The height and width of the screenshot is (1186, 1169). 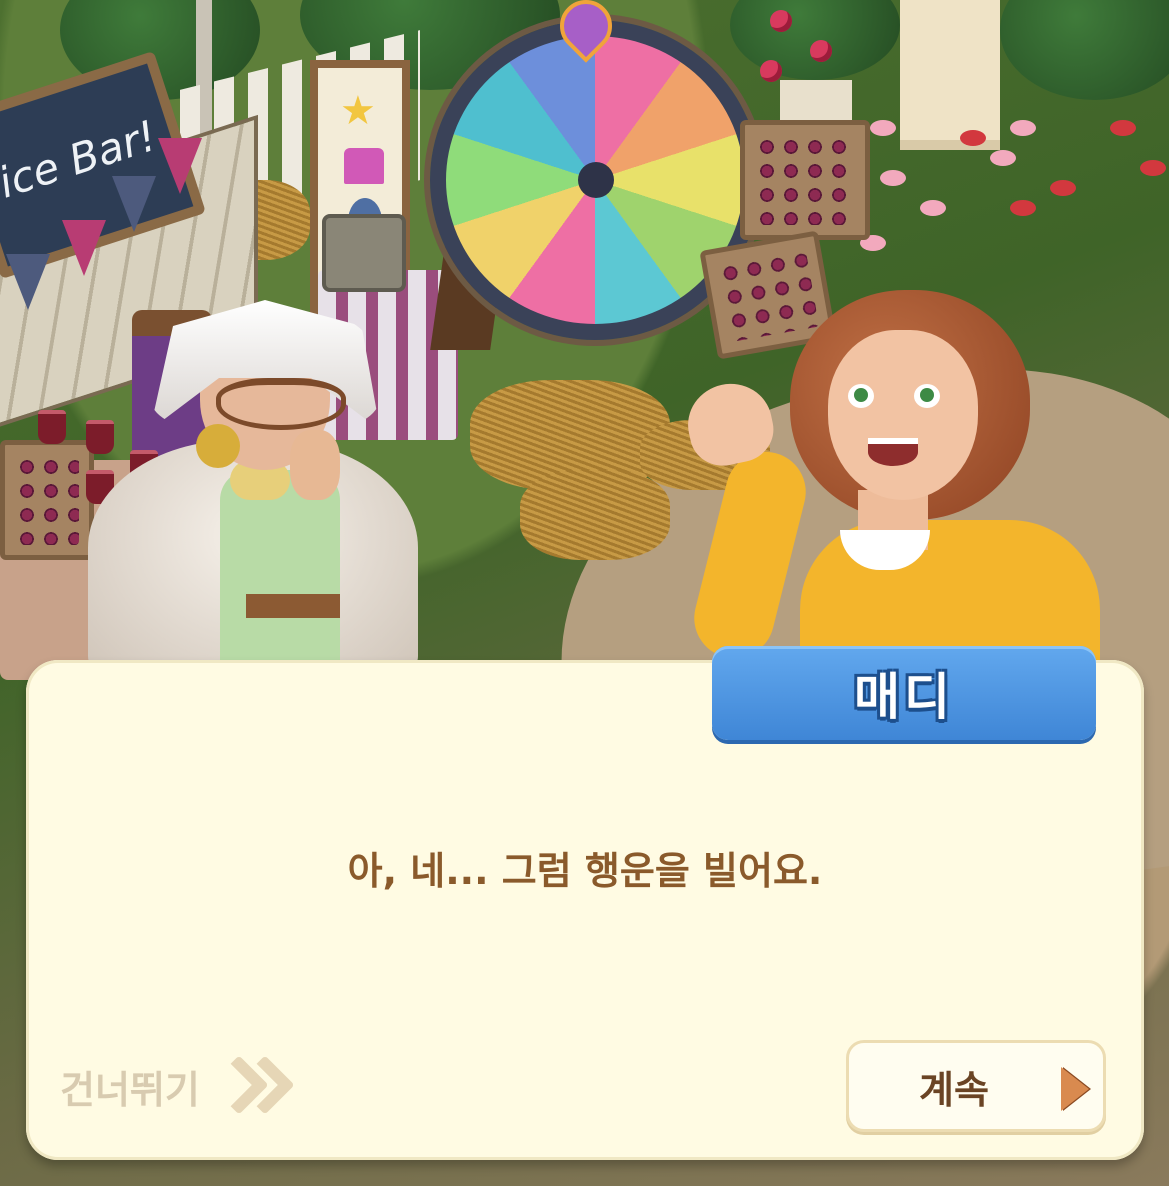 What do you see at coordinates (954, 1090) in the screenshot?
I see `continue-label: 계속` at bounding box center [954, 1090].